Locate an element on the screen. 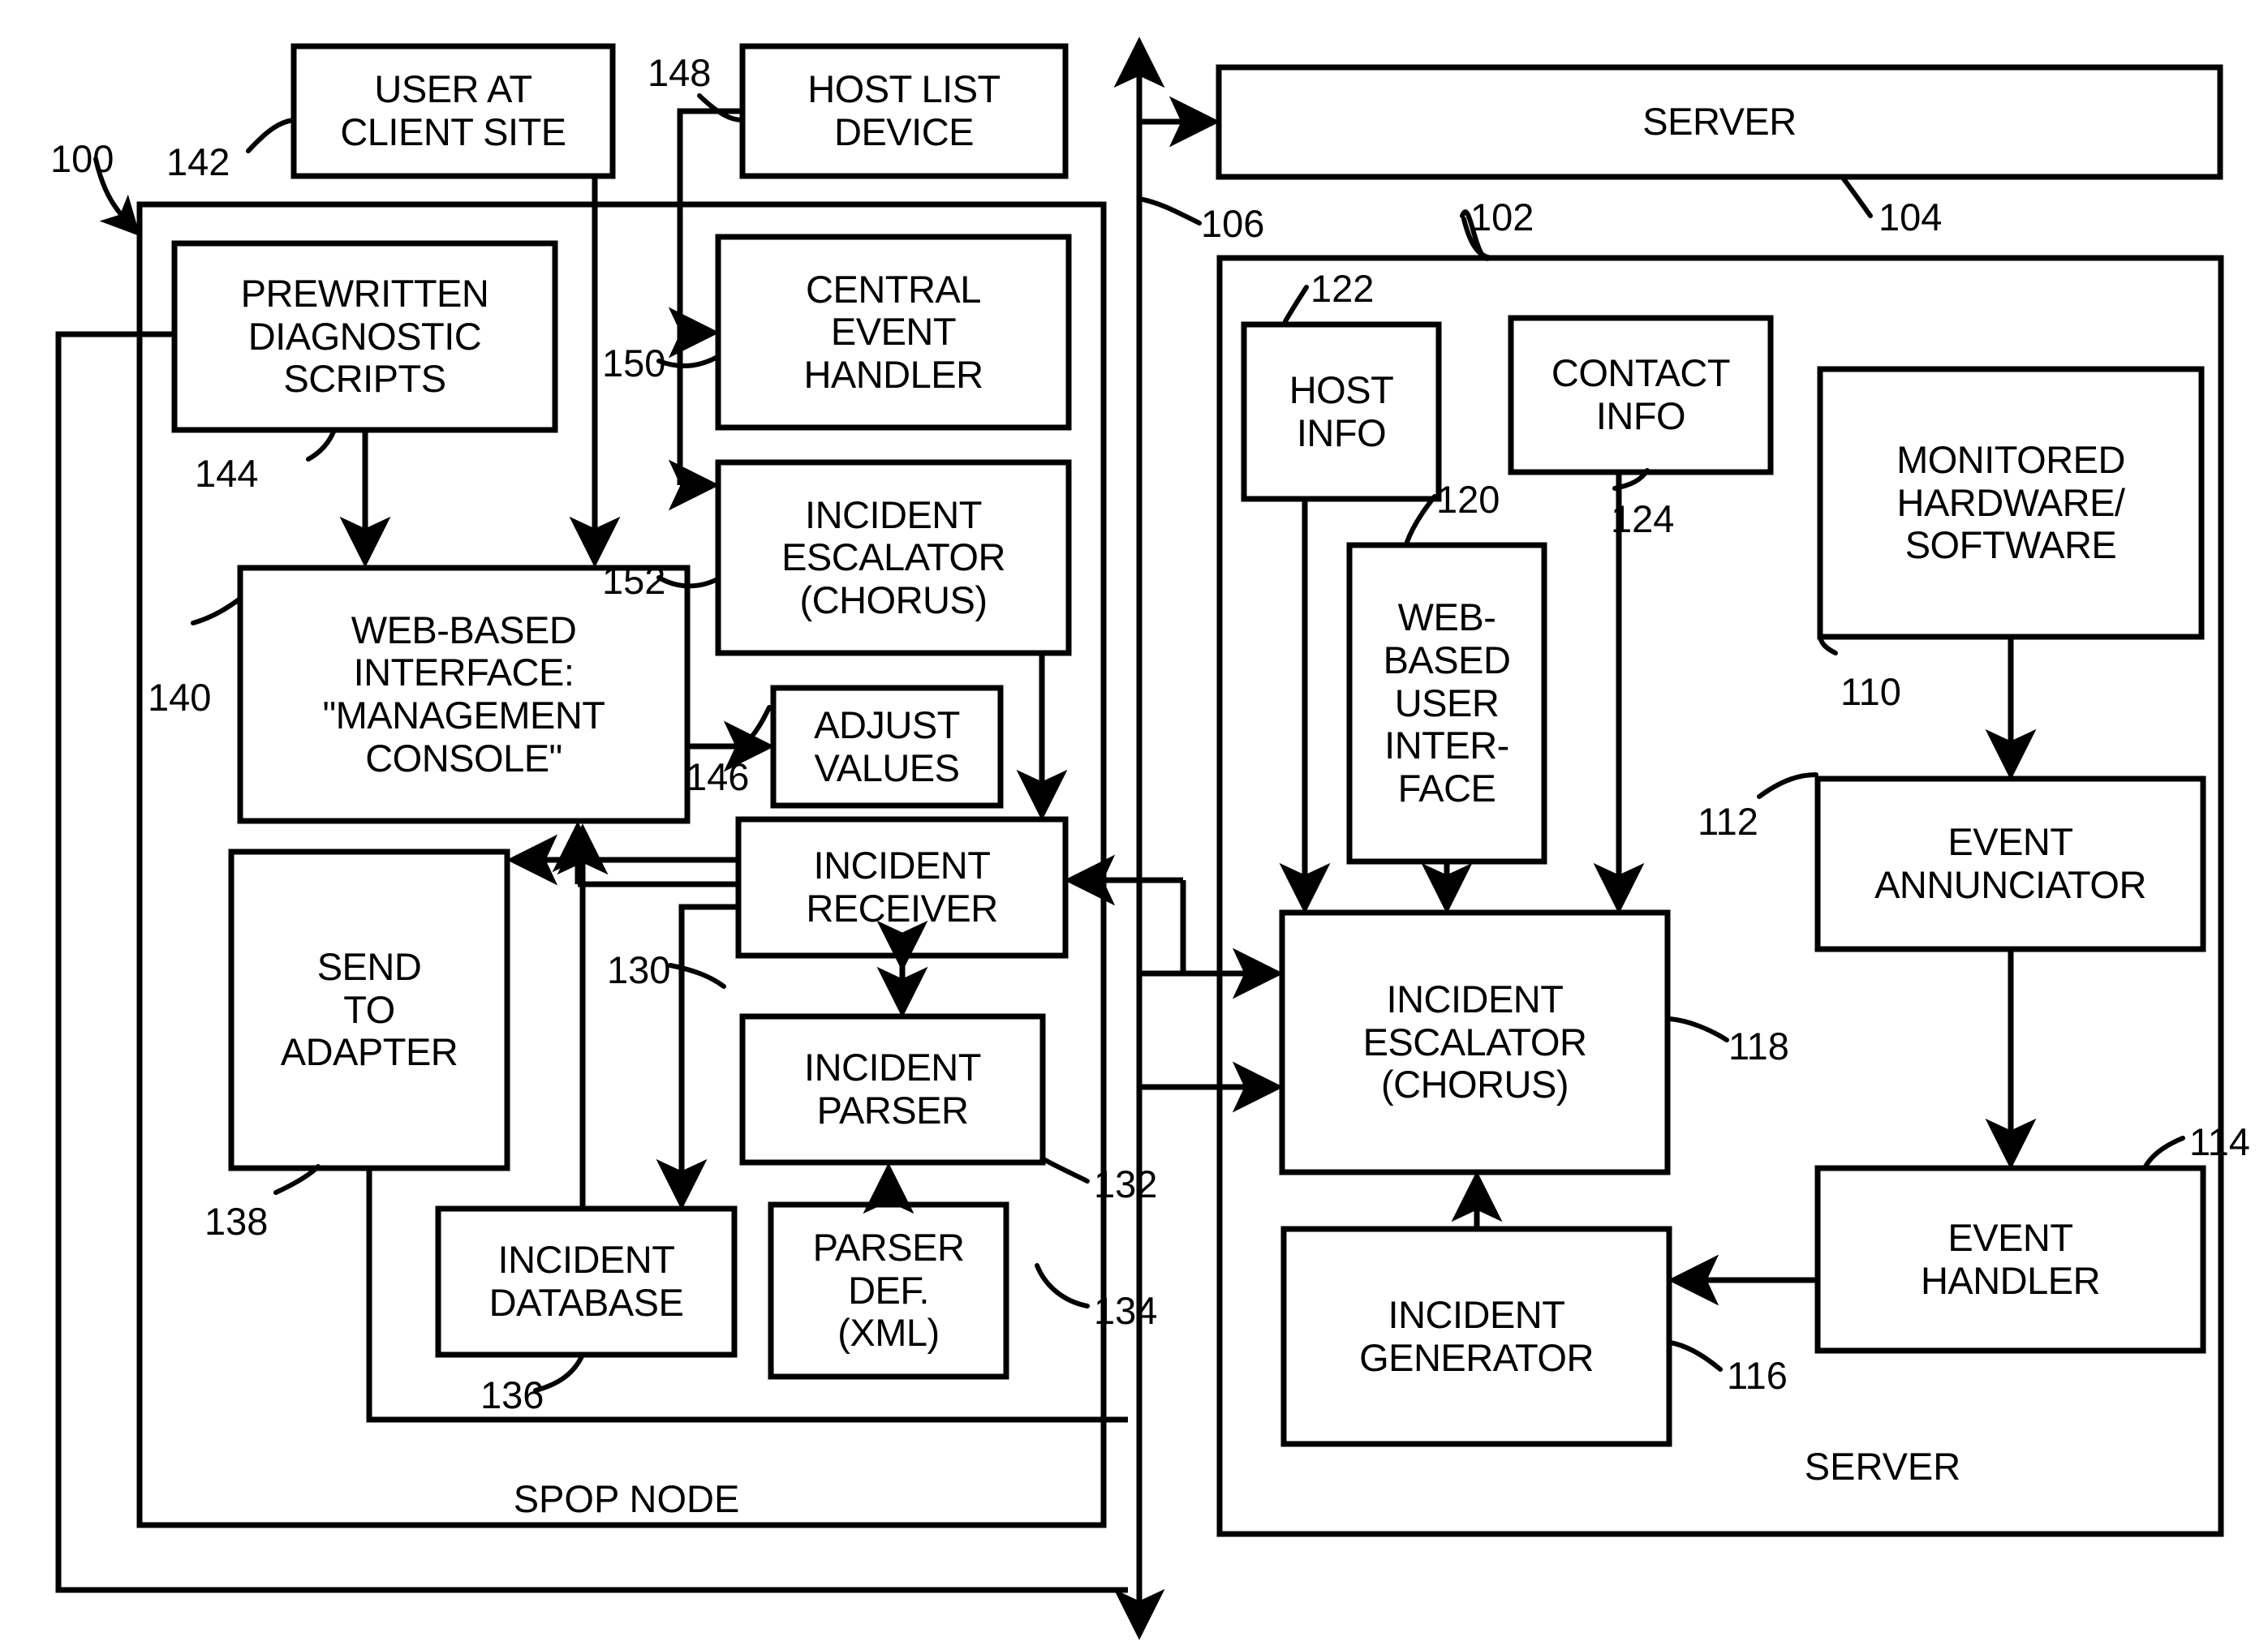  box-incident-generator is located at coordinates (1476, 1336).